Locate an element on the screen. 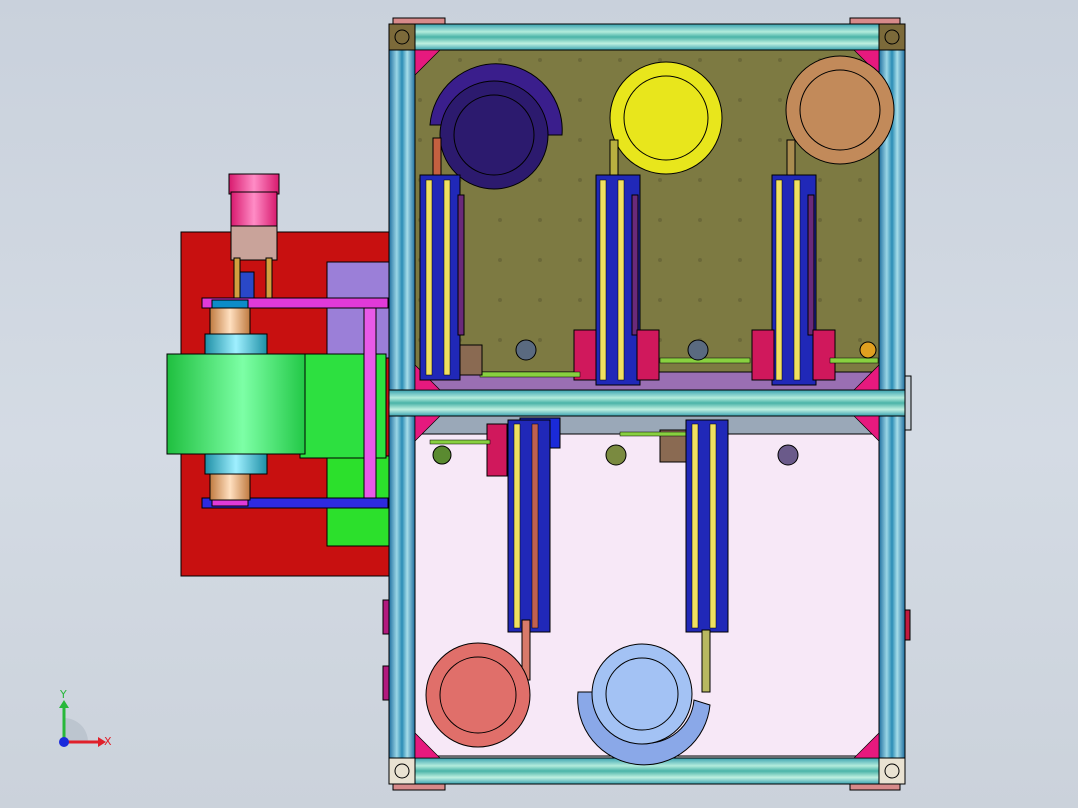  orientation-triad: X Y is located at coordinates (85, 718).